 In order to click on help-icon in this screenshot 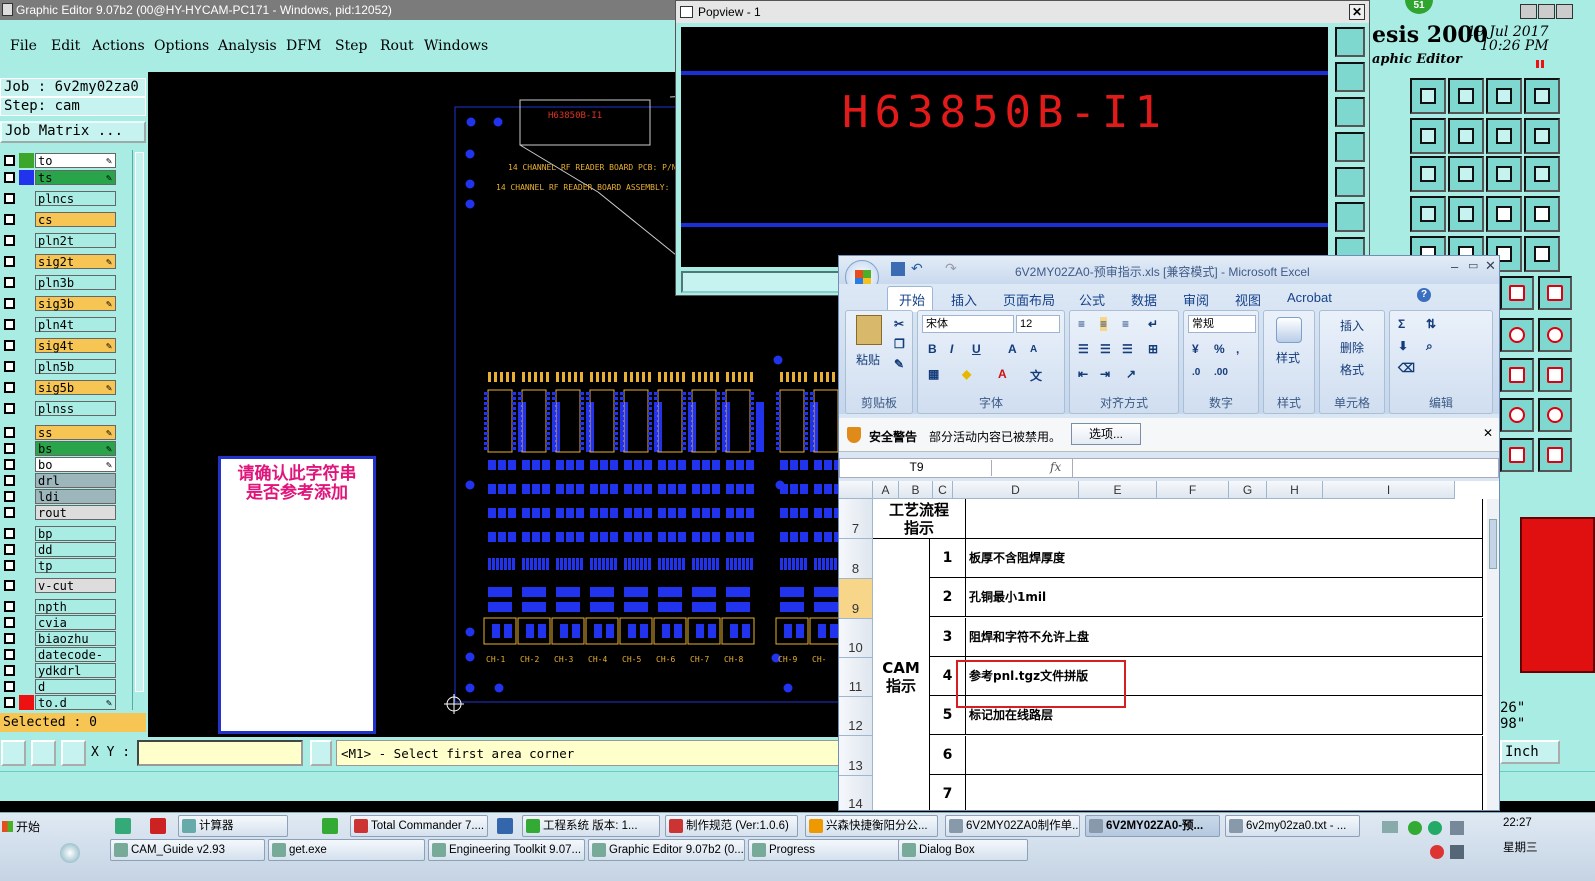, I will do `click(1542, 174)`.